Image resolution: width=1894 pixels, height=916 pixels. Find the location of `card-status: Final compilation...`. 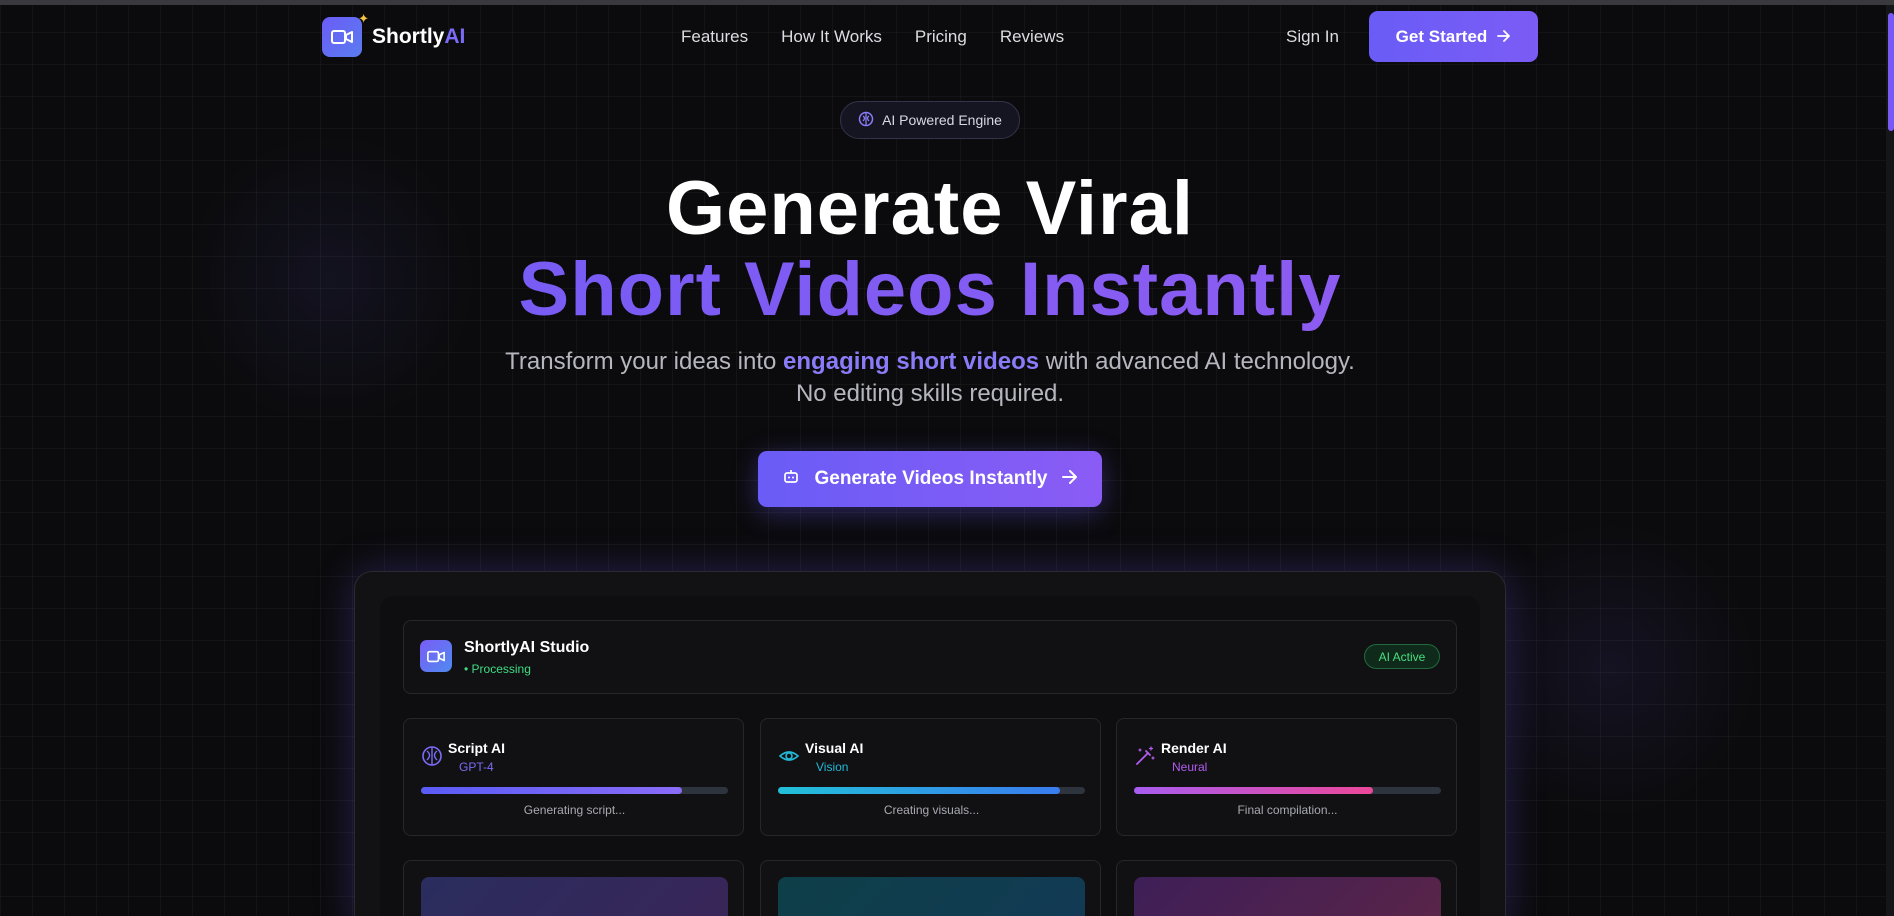

card-status: Final compilation... is located at coordinates (1287, 810).